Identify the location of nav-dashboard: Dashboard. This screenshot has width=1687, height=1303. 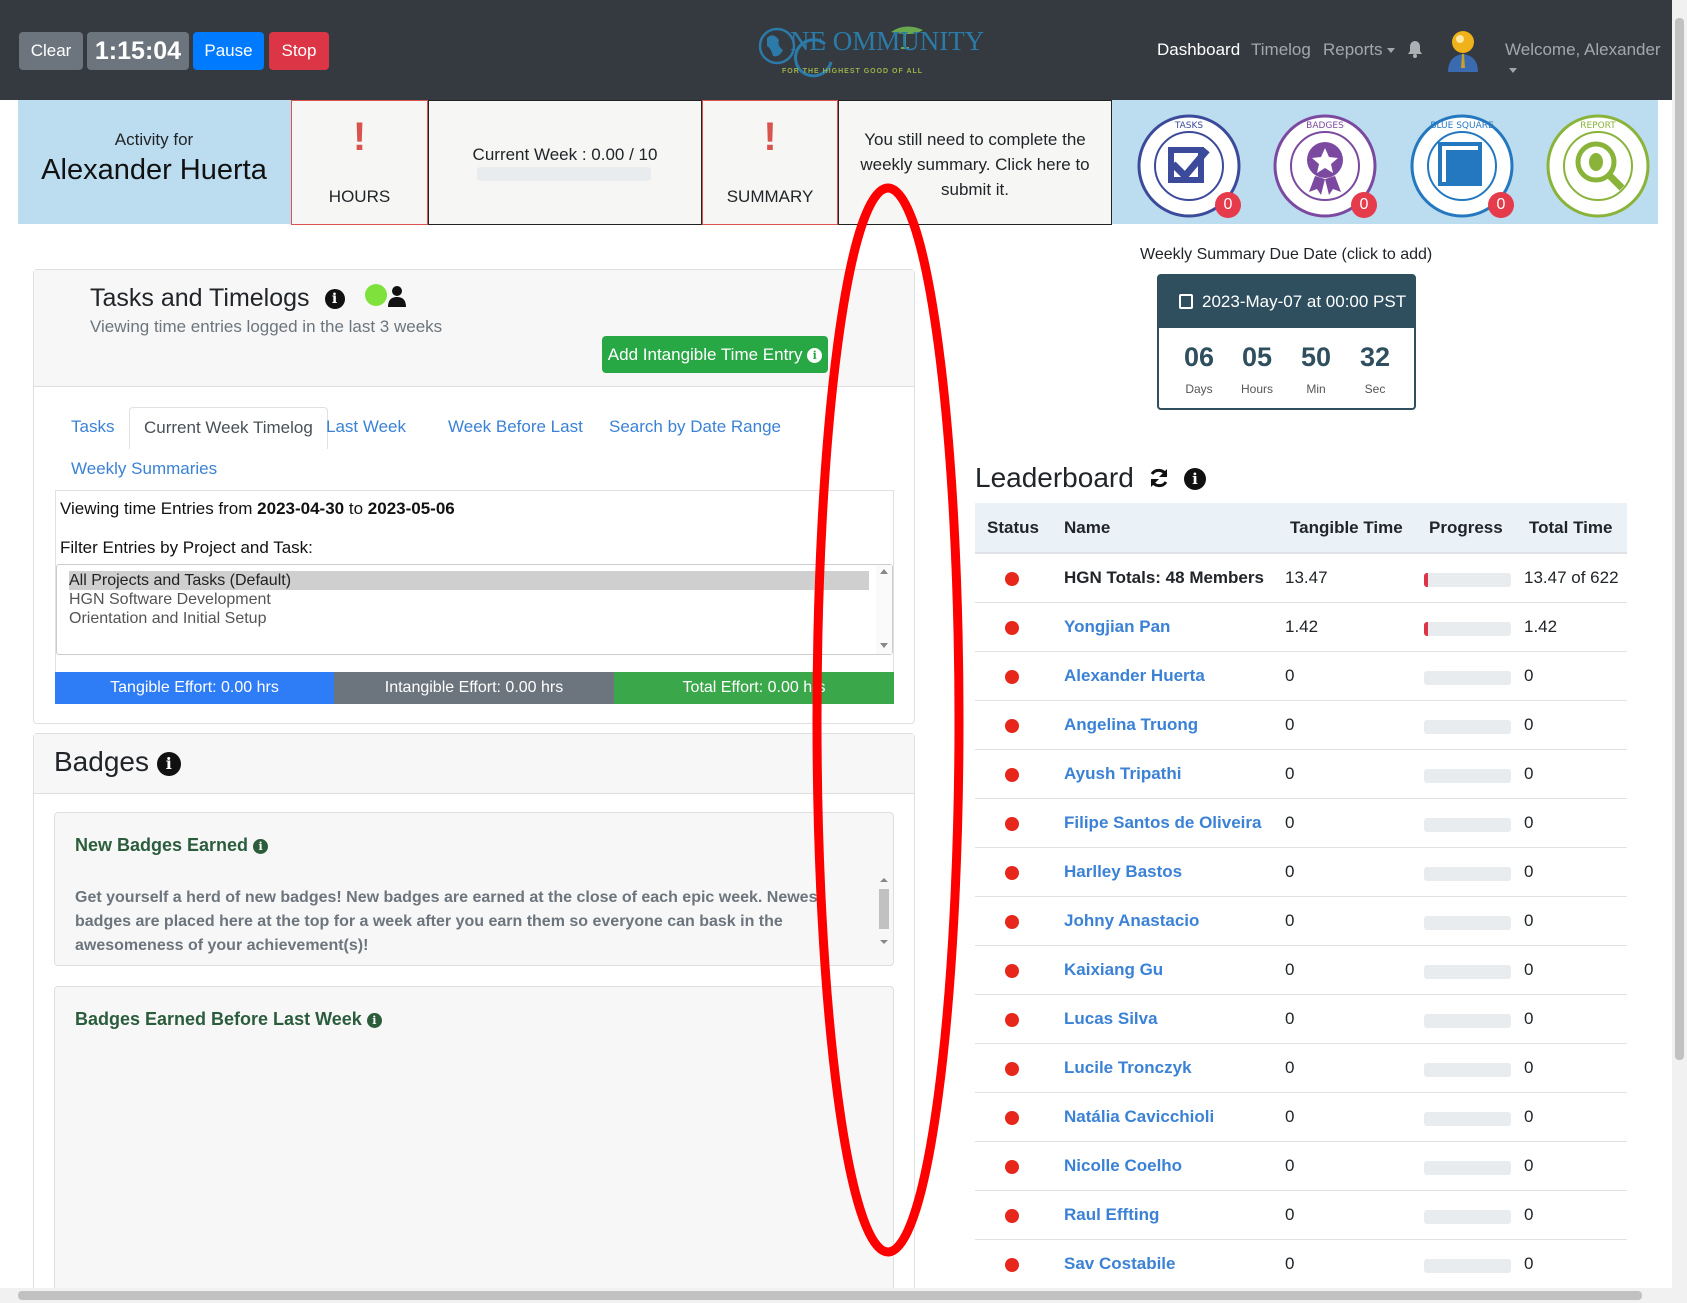
(1198, 50).